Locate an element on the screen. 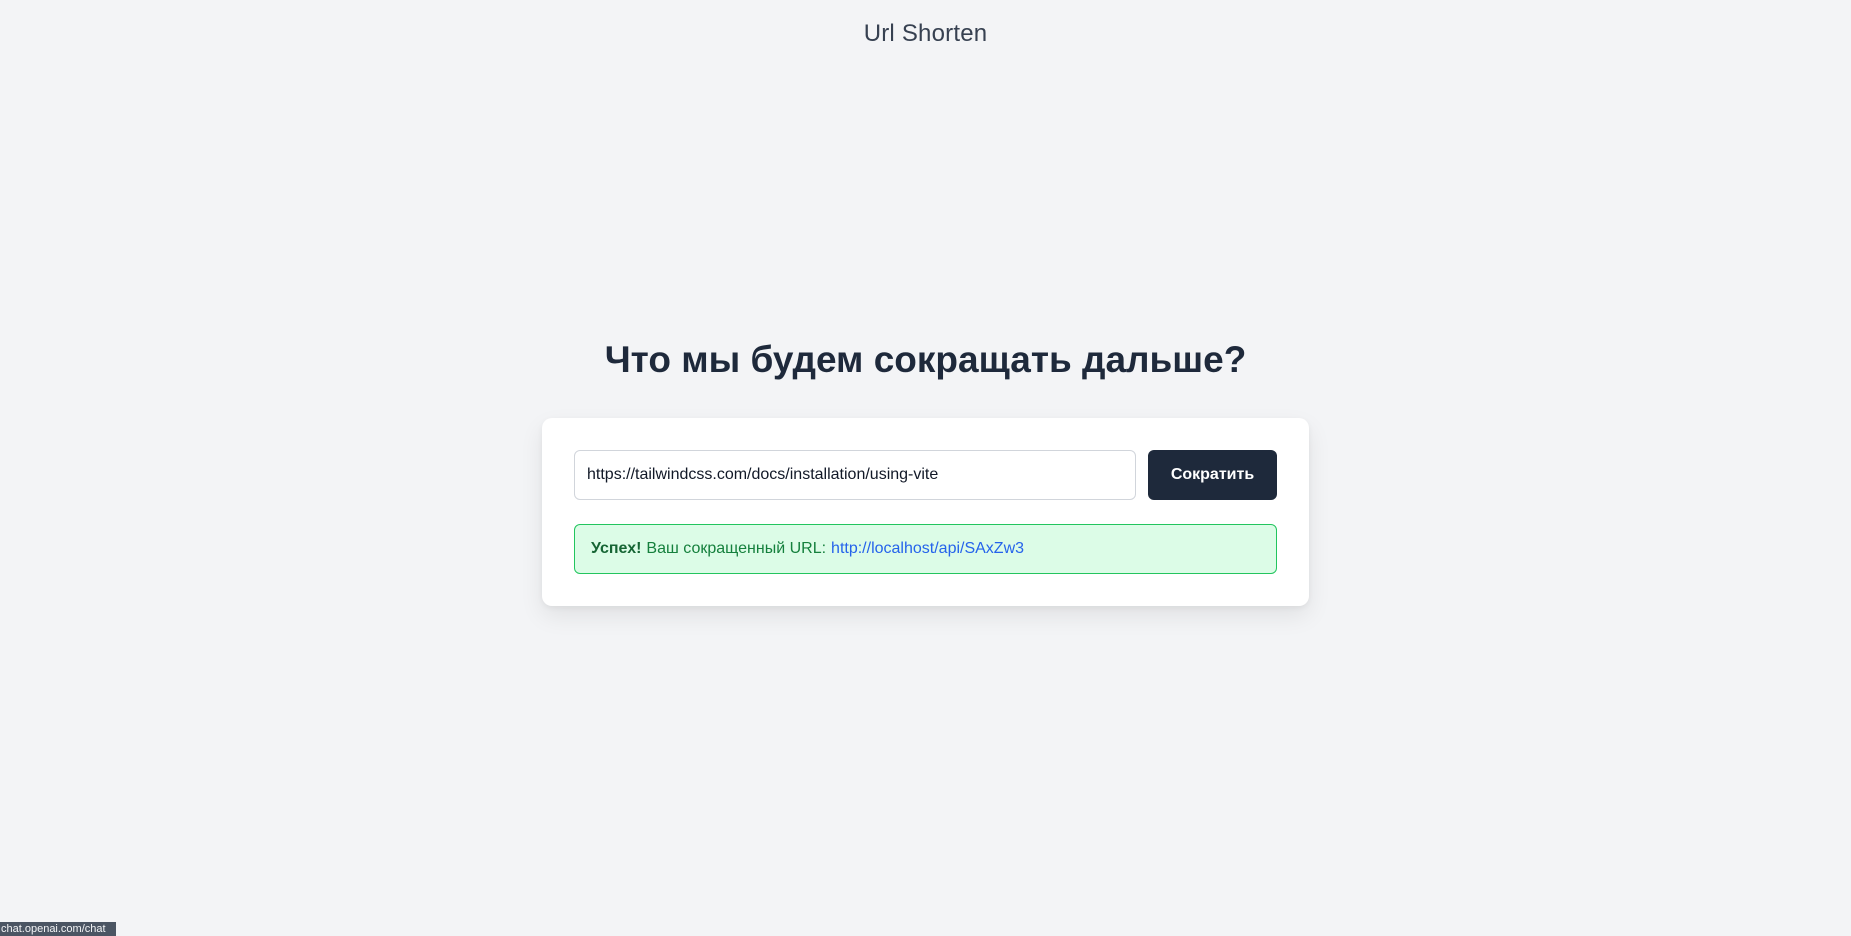 The width and height of the screenshot is (1851, 936). alert-strong-label: Успех! is located at coordinates (616, 548).